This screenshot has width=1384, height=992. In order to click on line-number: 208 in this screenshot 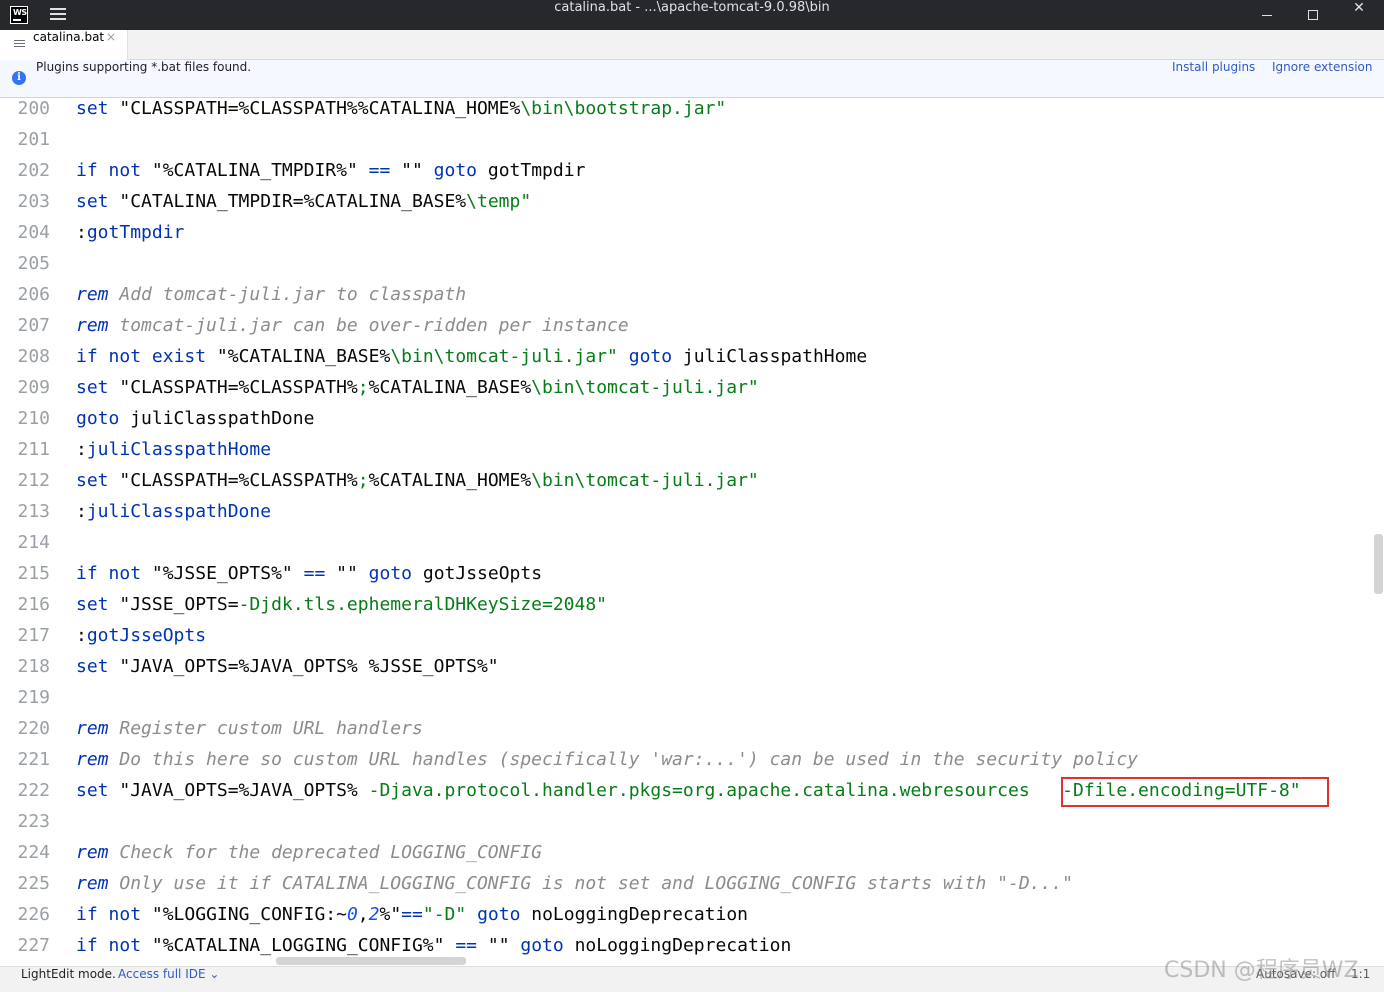, I will do `click(25, 356)`.